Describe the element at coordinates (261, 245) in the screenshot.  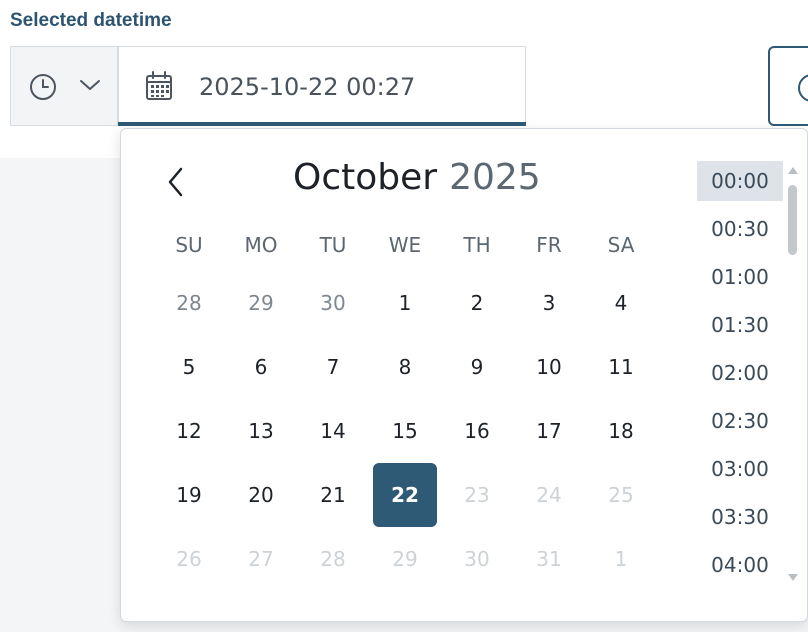
I see `weekday-header: MO` at that location.